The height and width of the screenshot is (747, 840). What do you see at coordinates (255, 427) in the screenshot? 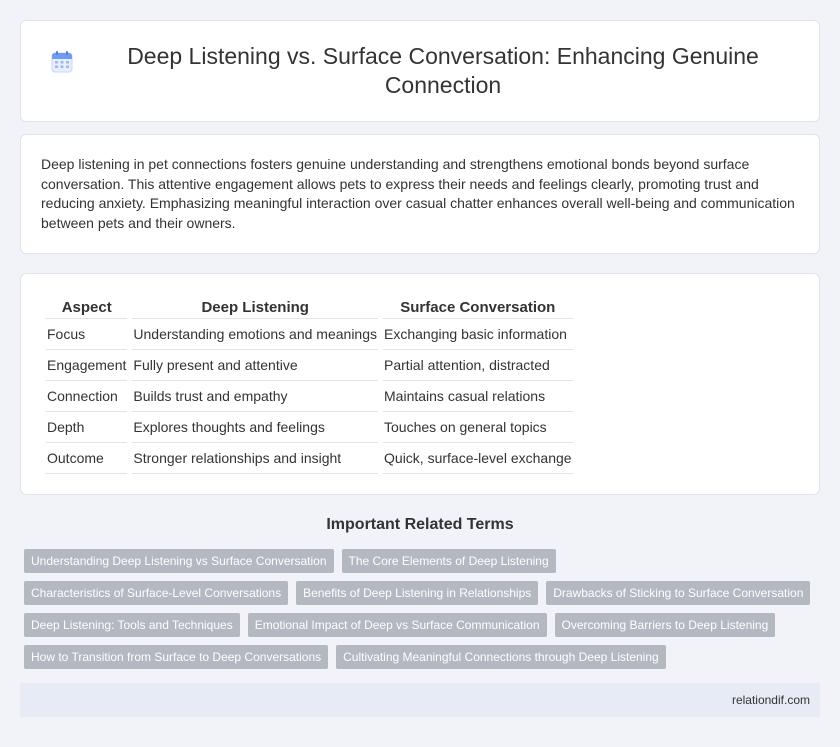
I see `table-cell: Explores thoughts and feelings` at bounding box center [255, 427].